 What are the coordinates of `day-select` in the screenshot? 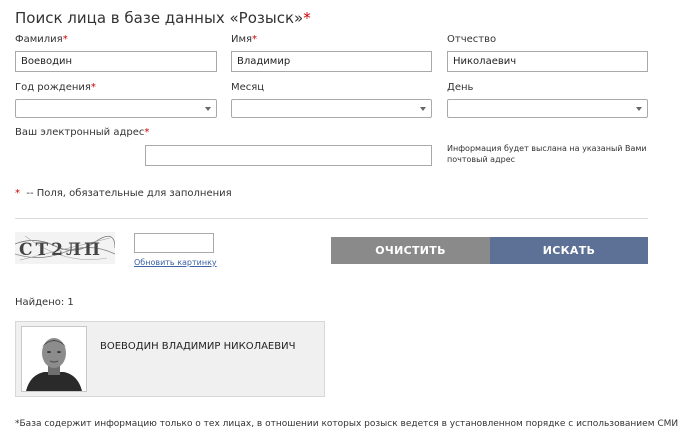 It's located at (547, 108).